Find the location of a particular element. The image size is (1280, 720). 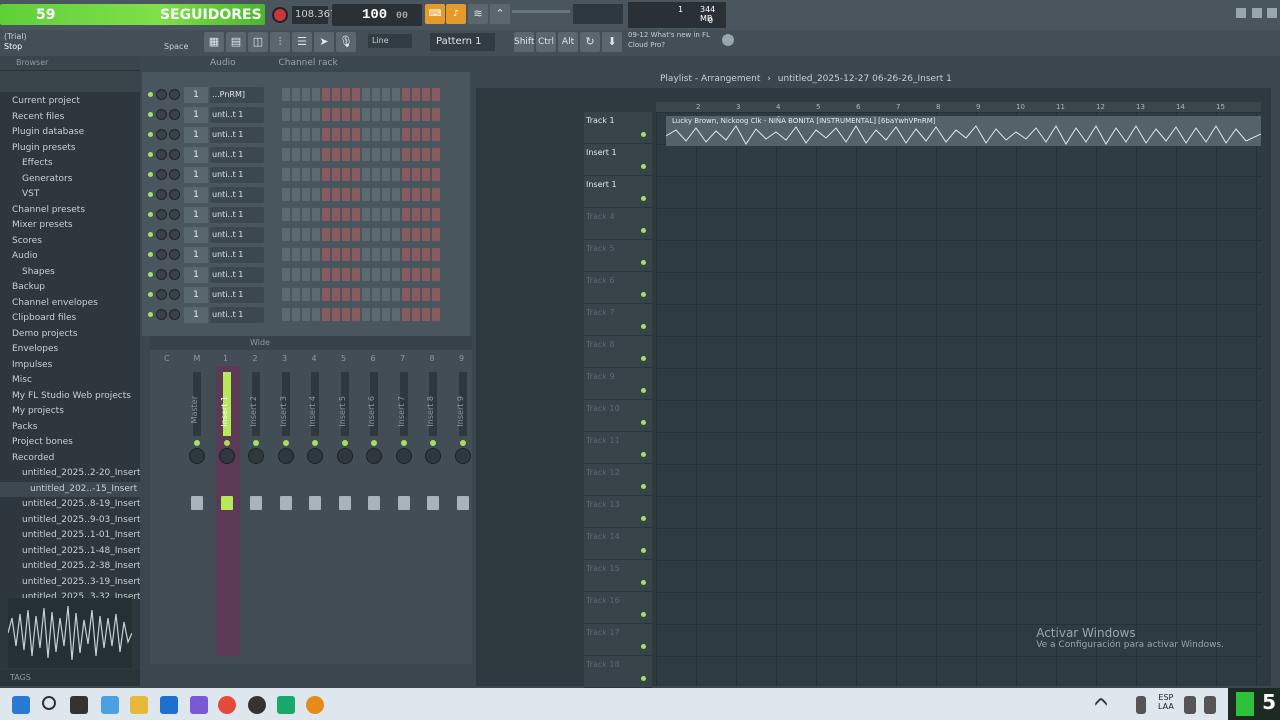

channel-name-button: unti..t 1 is located at coordinates (237, 175).